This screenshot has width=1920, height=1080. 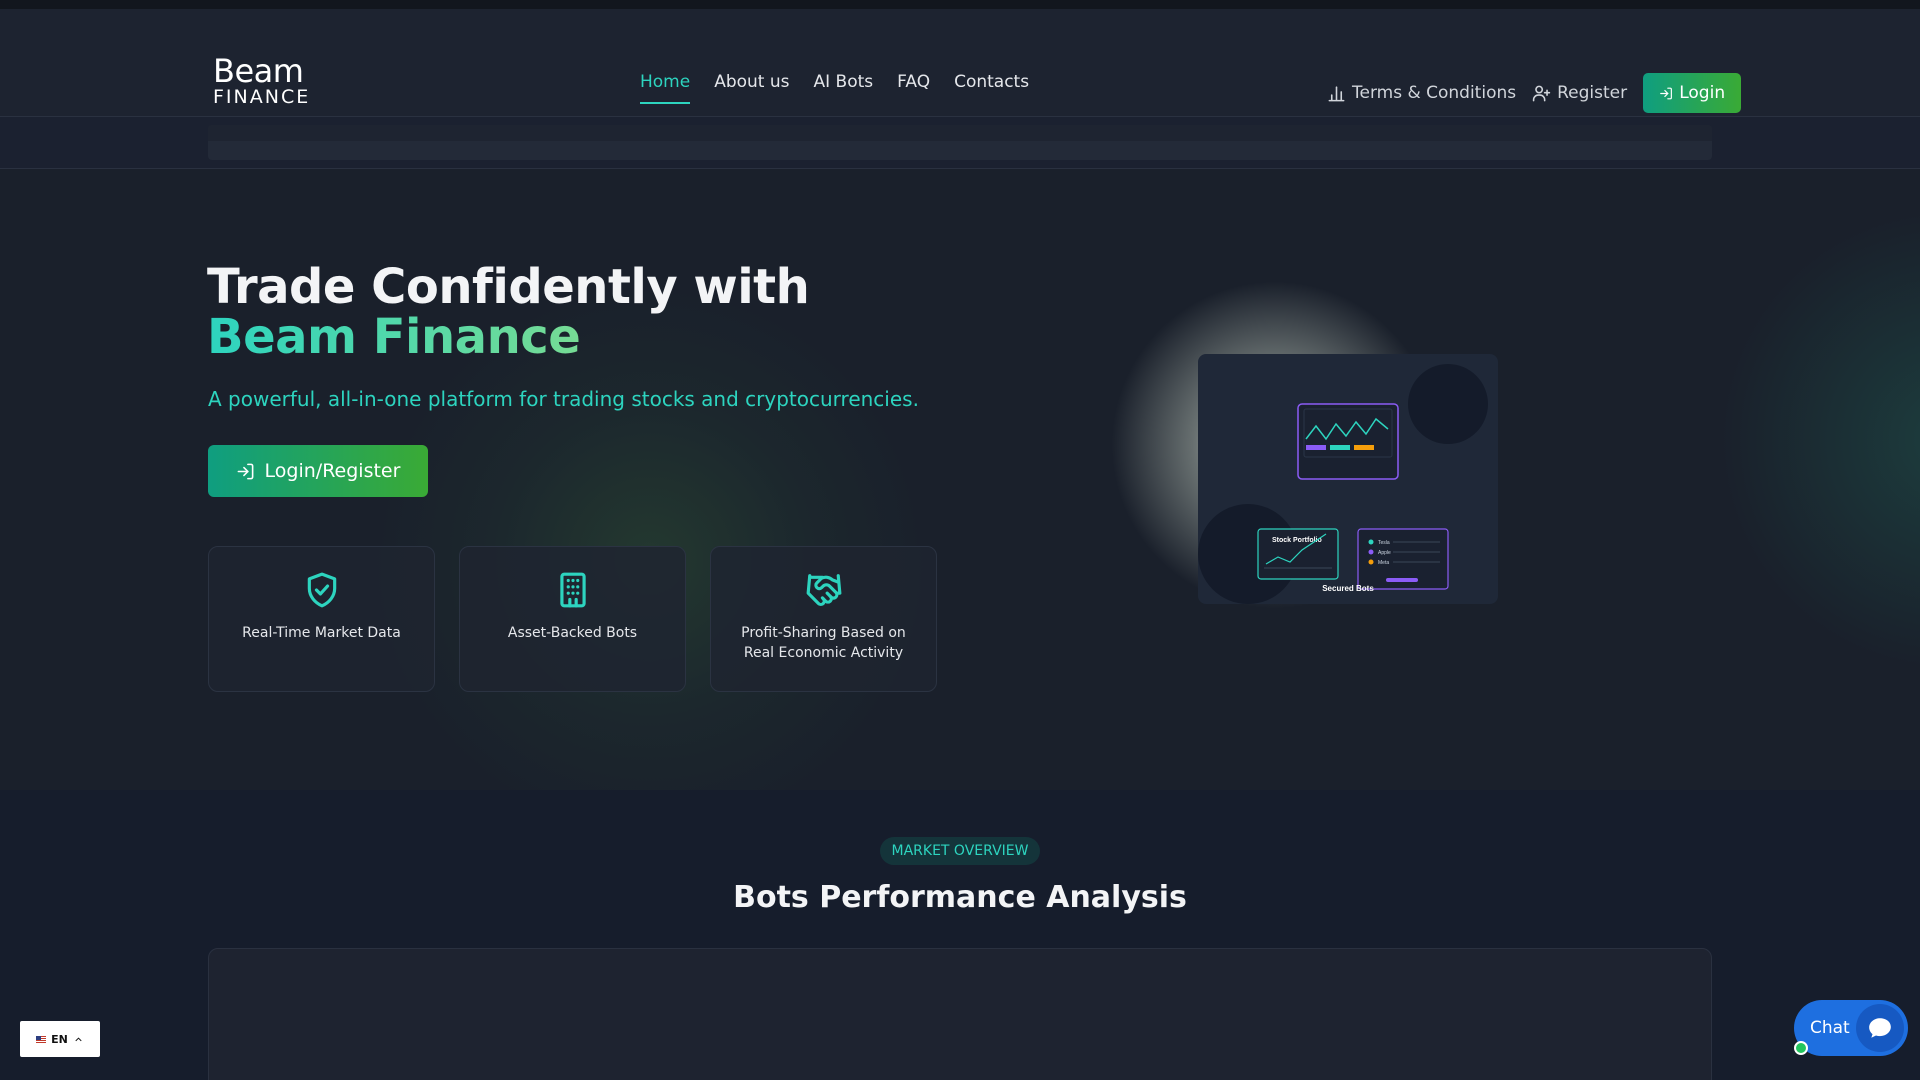 I want to click on top-strip, so click(x=960, y=4).